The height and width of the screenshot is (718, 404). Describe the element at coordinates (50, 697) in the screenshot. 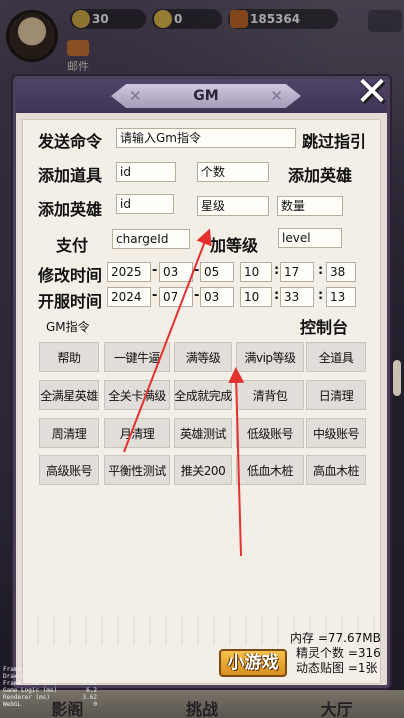

I see `debug-stat-row: Renderer (ms) 3.62` at that location.